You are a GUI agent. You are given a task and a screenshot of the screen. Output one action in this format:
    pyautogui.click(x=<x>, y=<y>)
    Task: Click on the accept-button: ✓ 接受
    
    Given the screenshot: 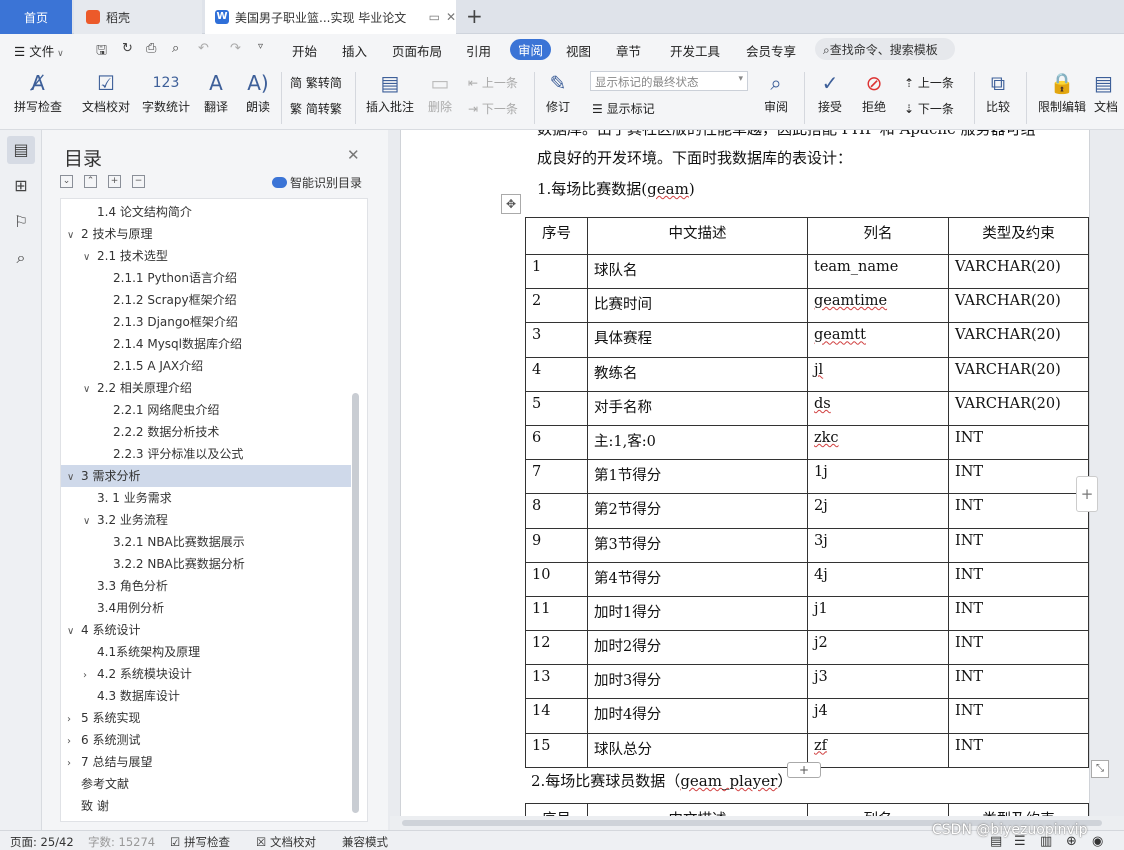 What is the action you would take?
    pyautogui.click(x=830, y=91)
    